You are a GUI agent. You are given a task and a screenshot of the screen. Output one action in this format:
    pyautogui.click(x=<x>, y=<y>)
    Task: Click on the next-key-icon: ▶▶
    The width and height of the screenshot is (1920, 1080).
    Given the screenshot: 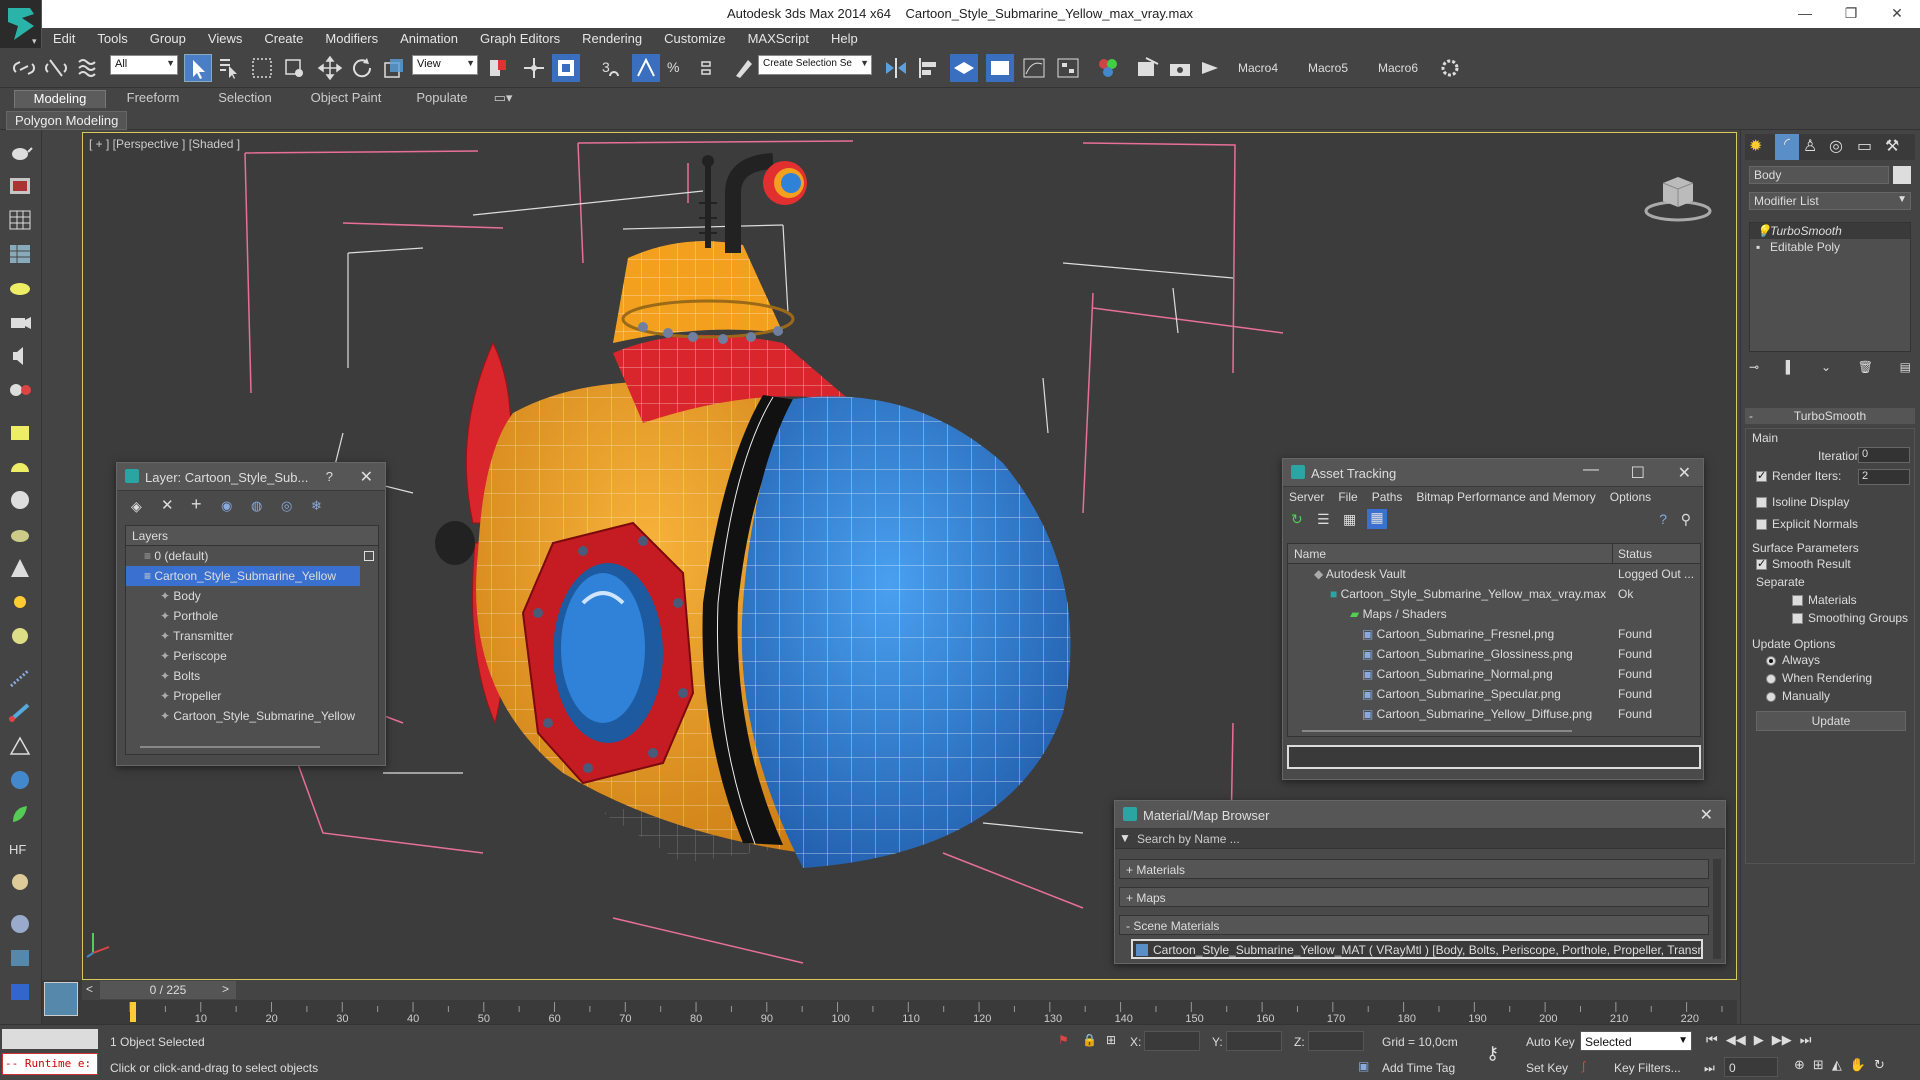 What is the action you would take?
    pyautogui.click(x=1782, y=1040)
    